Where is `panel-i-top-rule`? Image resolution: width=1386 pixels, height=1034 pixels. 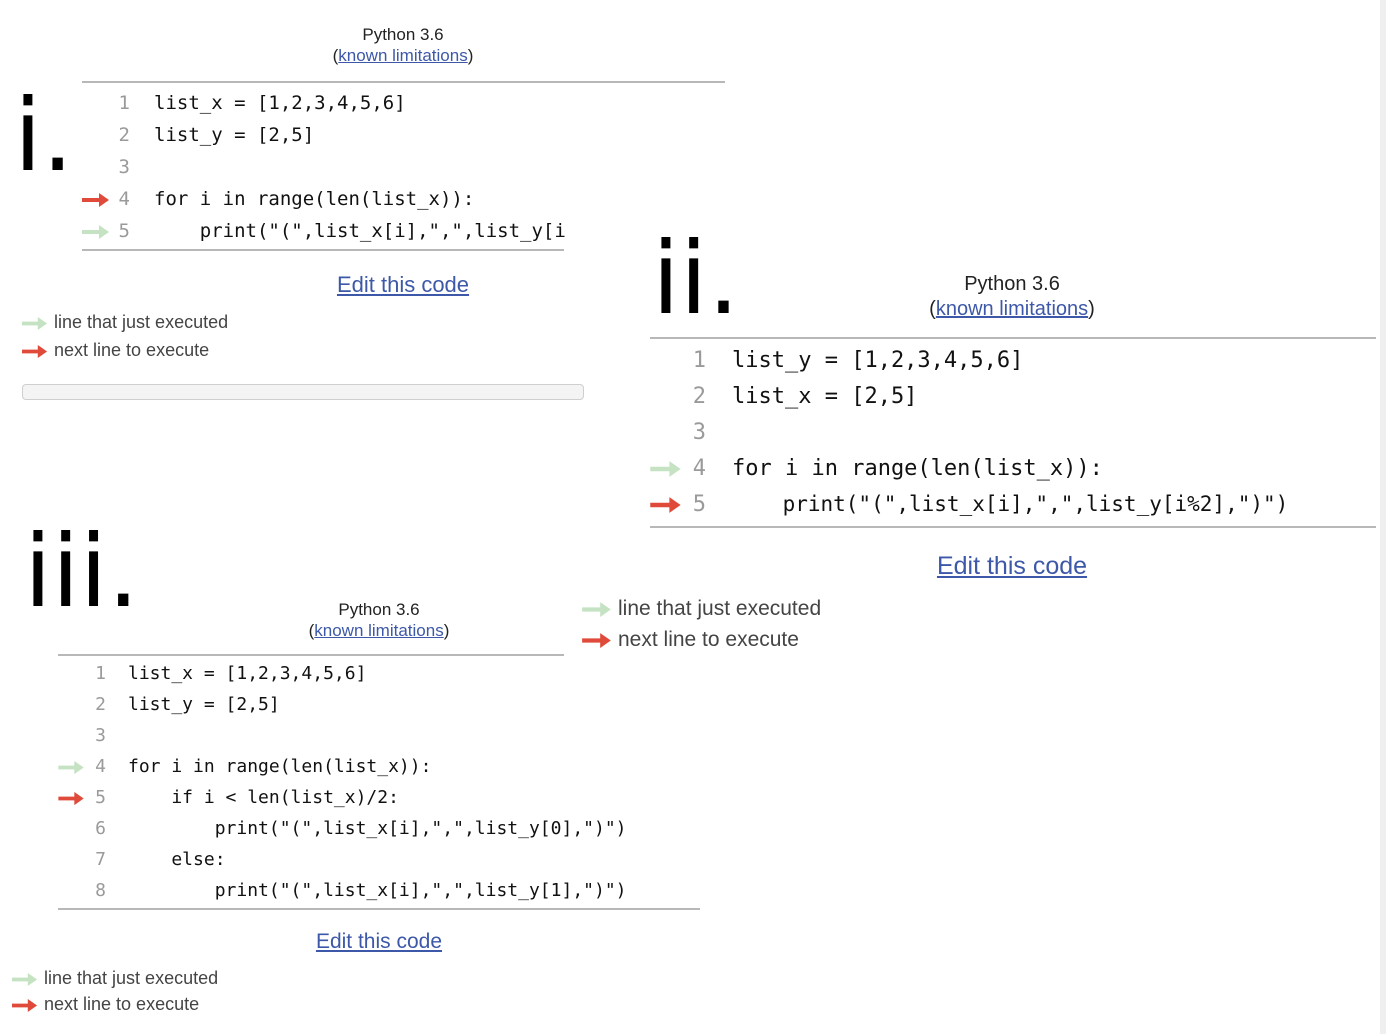 panel-i-top-rule is located at coordinates (403, 82).